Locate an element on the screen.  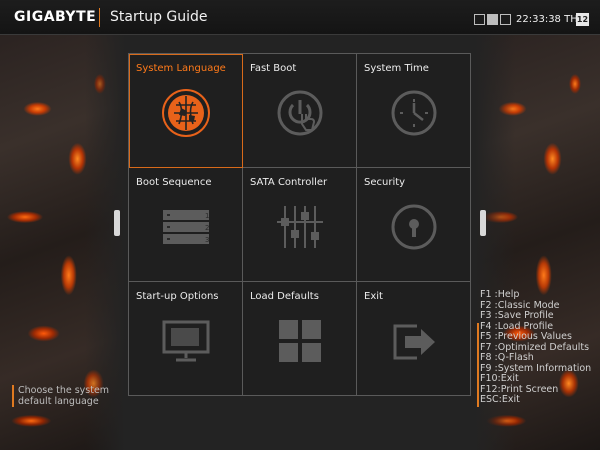
clock-icon is located at coordinates (414, 113).